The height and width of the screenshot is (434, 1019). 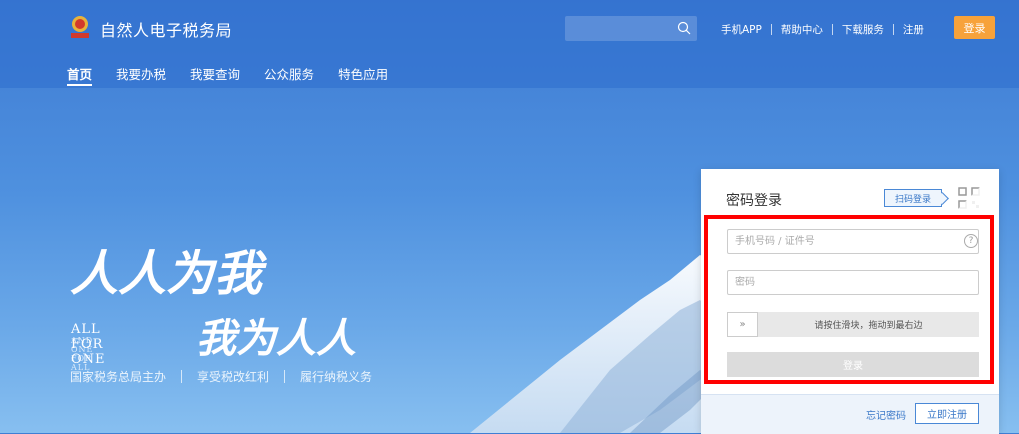 I want to click on top-links: 手机APP 帮助中心 下载服务 注册, so click(x=822, y=29).